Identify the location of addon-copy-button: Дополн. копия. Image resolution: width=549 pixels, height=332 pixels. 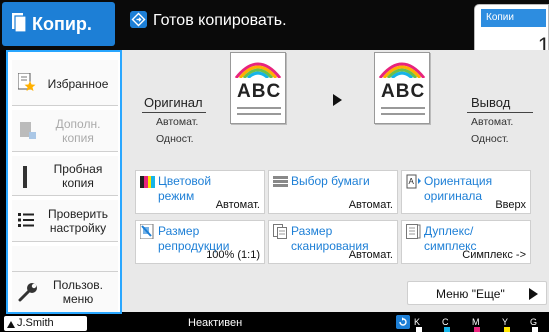
(65, 131).